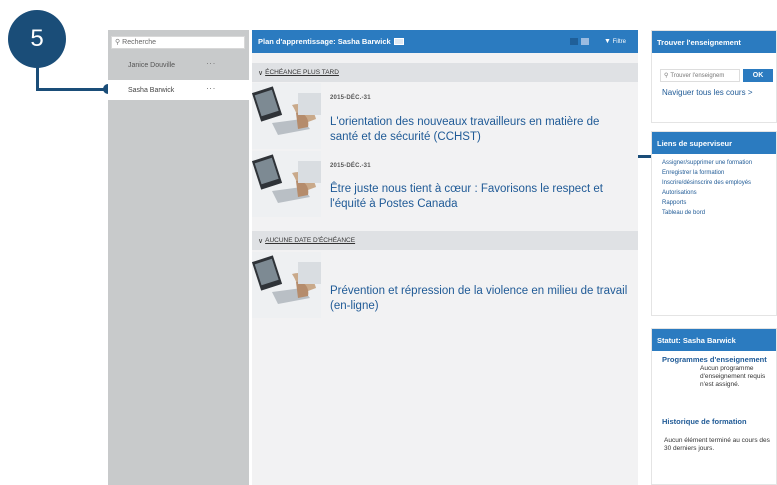  I want to click on find-placeholder: Trouver l'enseignem, so click(697, 75).